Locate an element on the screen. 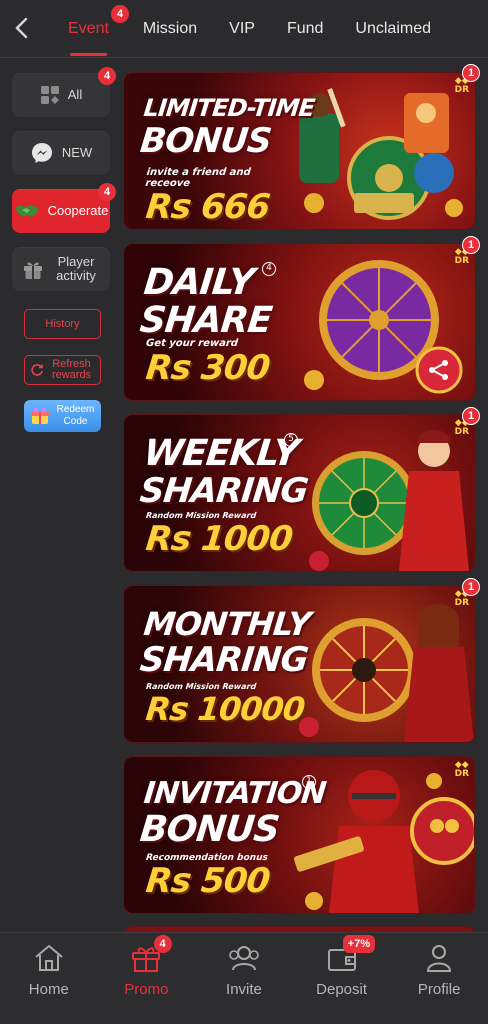  bottom-navigation: Home Promo 4 Invite Deposit +7% Profile is located at coordinates (244, 978).